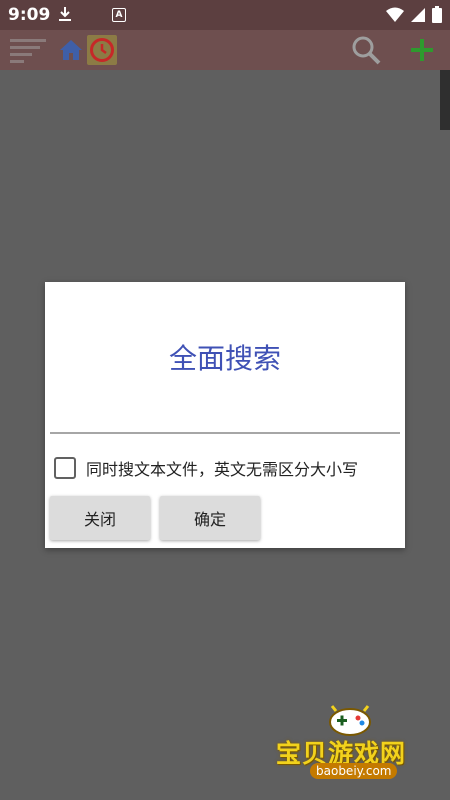 The height and width of the screenshot is (800, 450). I want to click on download-icon, so click(65, 16).